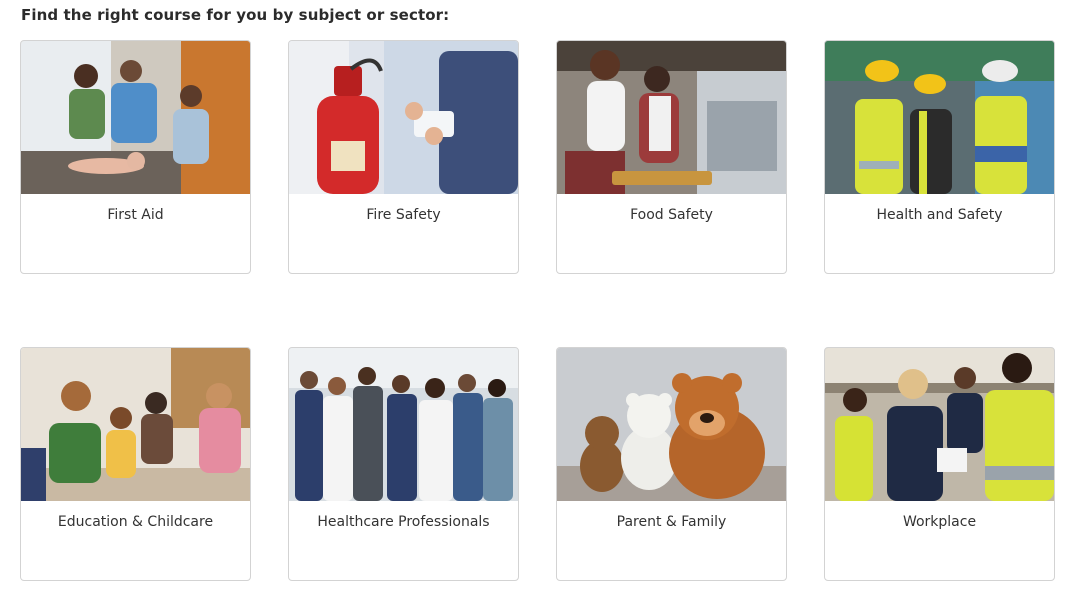 The image size is (1081, 609). I want to click on parent-family-photo, so click(671, 424).